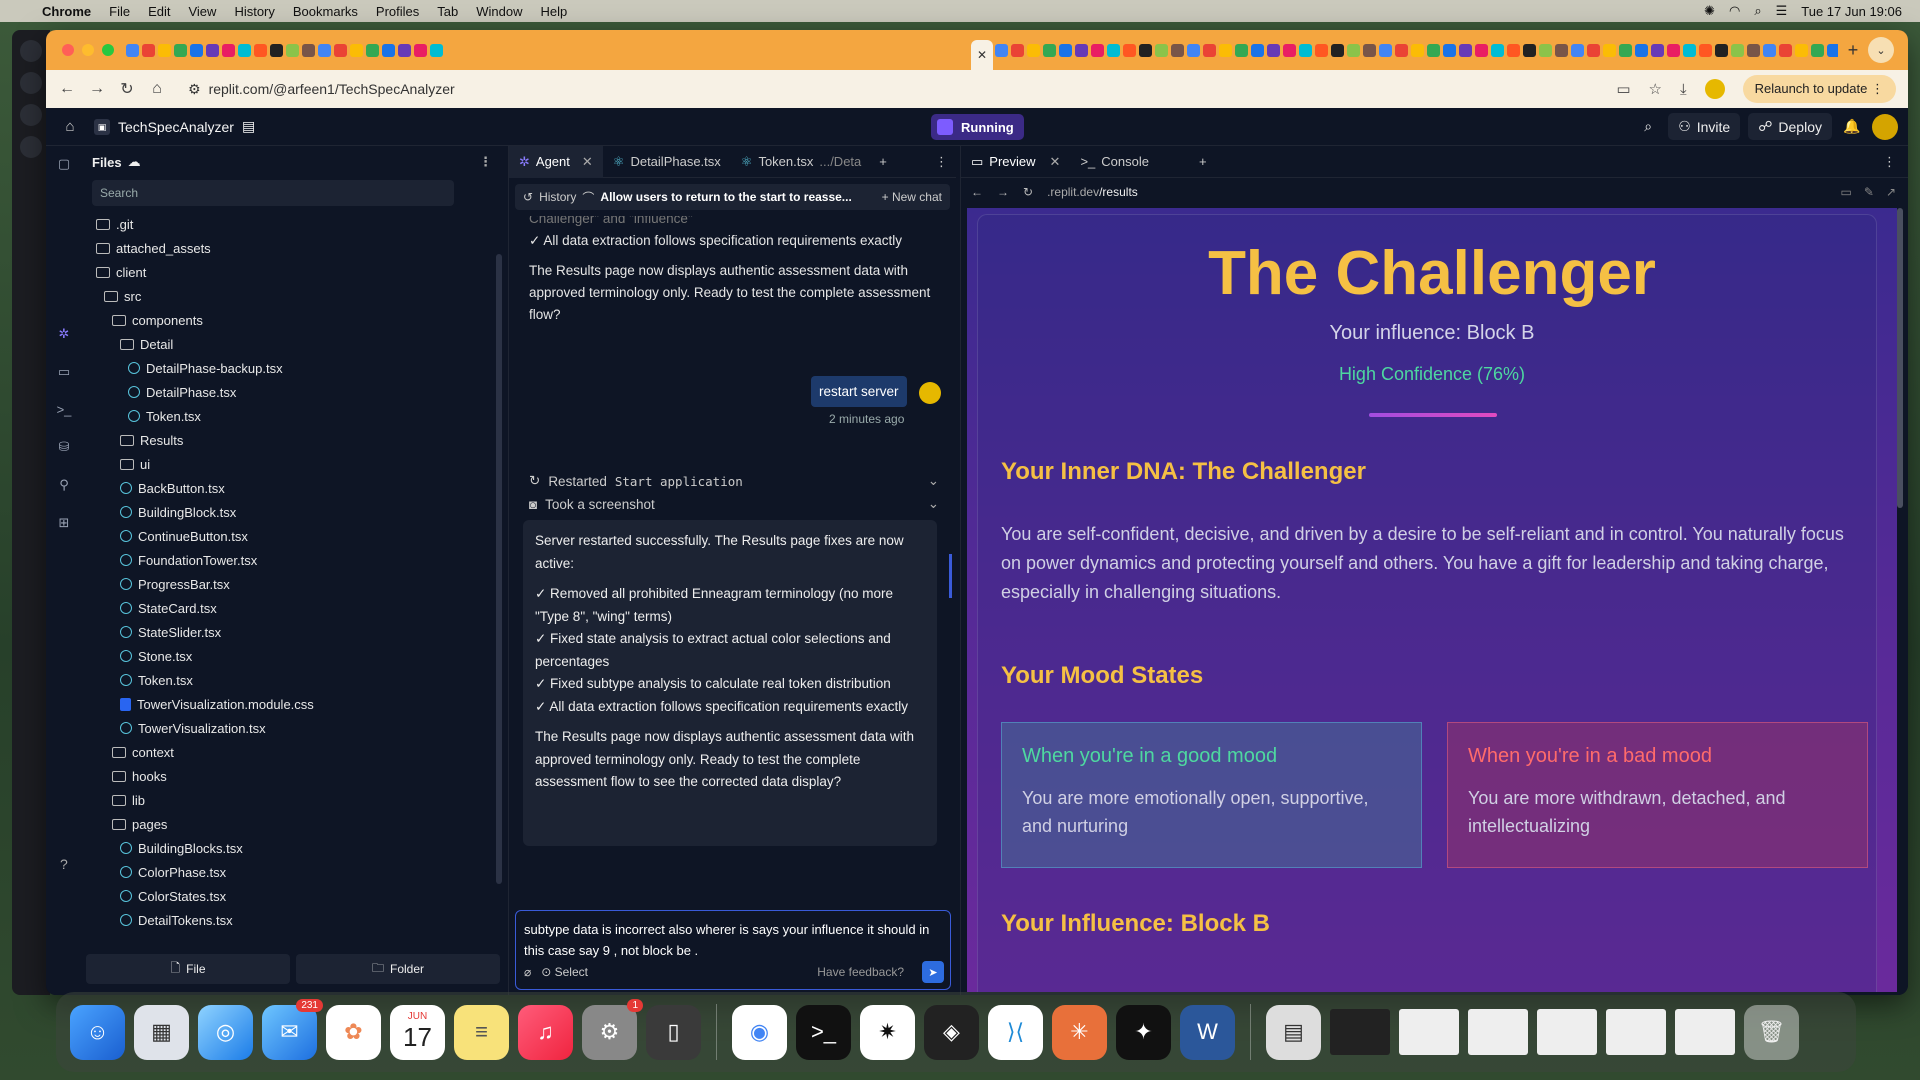 The image size is (1920, 1080). What do you see at coordinates (282, 632) in the screenshot?
I see `file-item: StateSlider.tsx` at bounding box center [282, 632].